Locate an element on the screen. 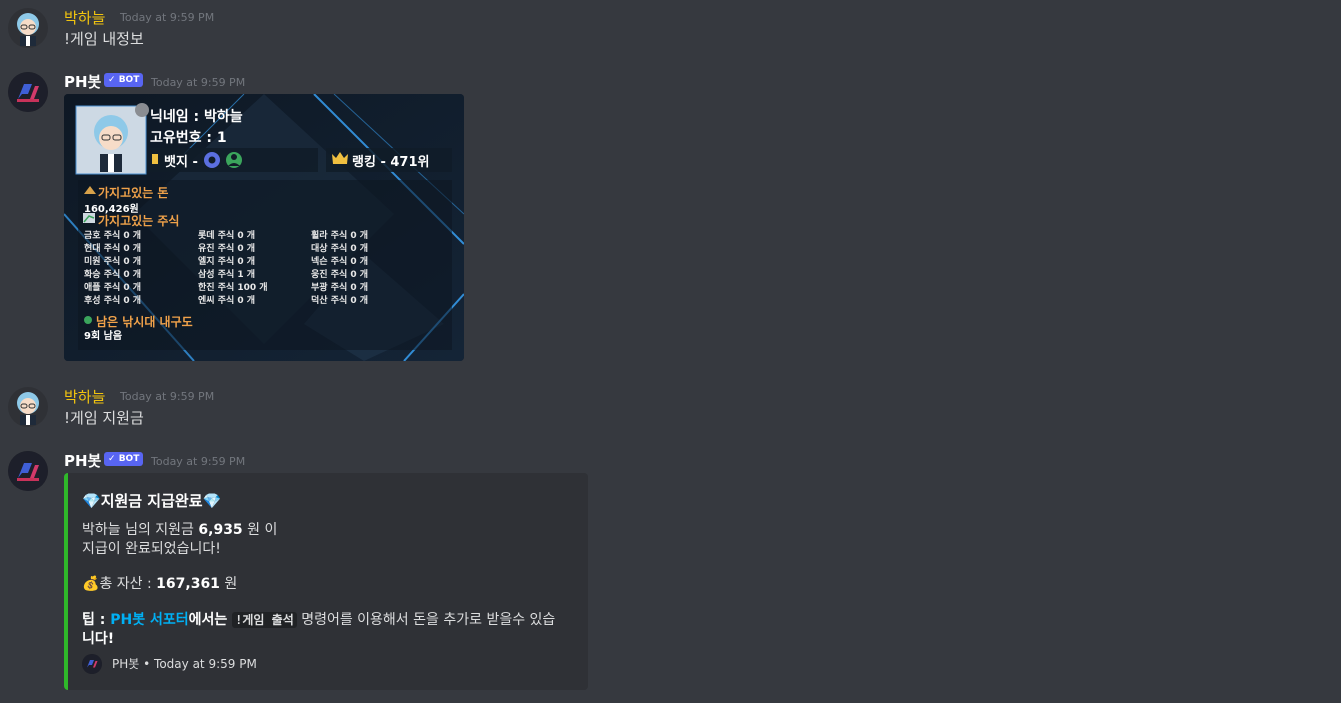 This screenshot has width=1341, height=703. stock-item: 휠라 주식 0 개 is located at coordinates (340, 236).